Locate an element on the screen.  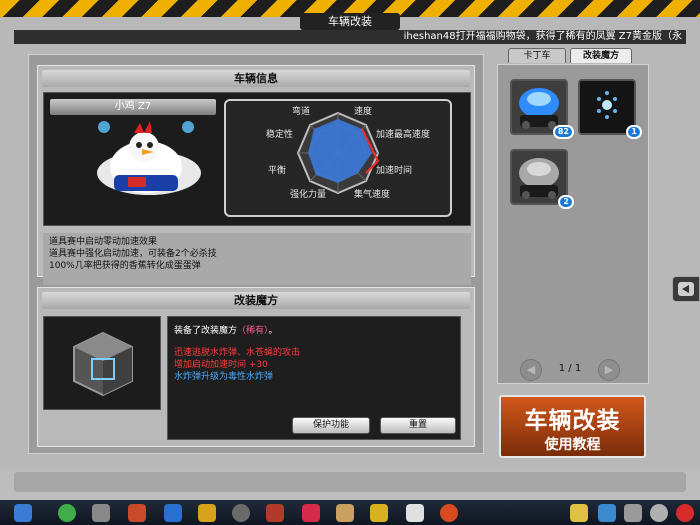
sparkle-effect-icon is located at coordinates (607, 105).